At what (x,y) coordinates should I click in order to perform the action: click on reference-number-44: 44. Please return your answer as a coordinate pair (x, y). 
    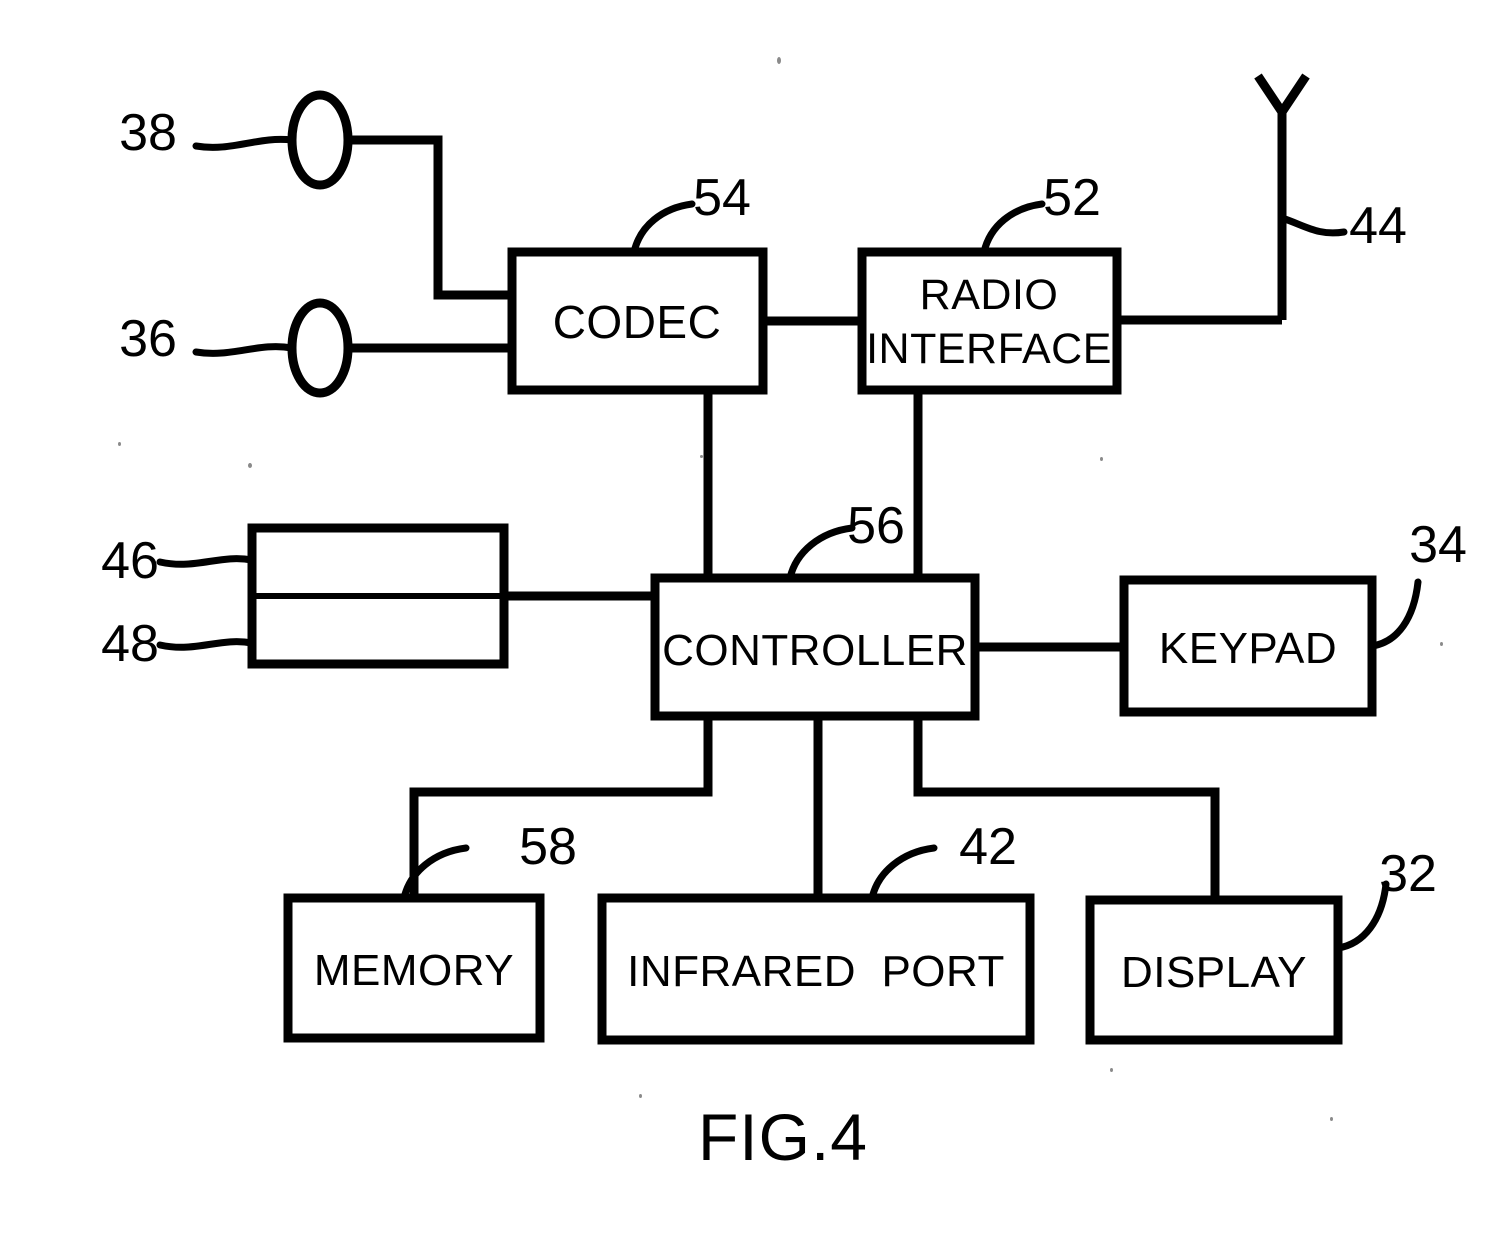
    Looking at the image, I should click on (1378, 226).